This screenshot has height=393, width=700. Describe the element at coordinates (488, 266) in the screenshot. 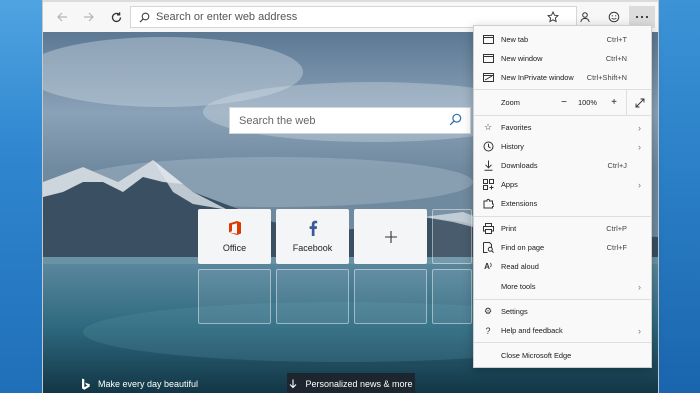

I see `read-aloud-icon: A⁾` at that location.